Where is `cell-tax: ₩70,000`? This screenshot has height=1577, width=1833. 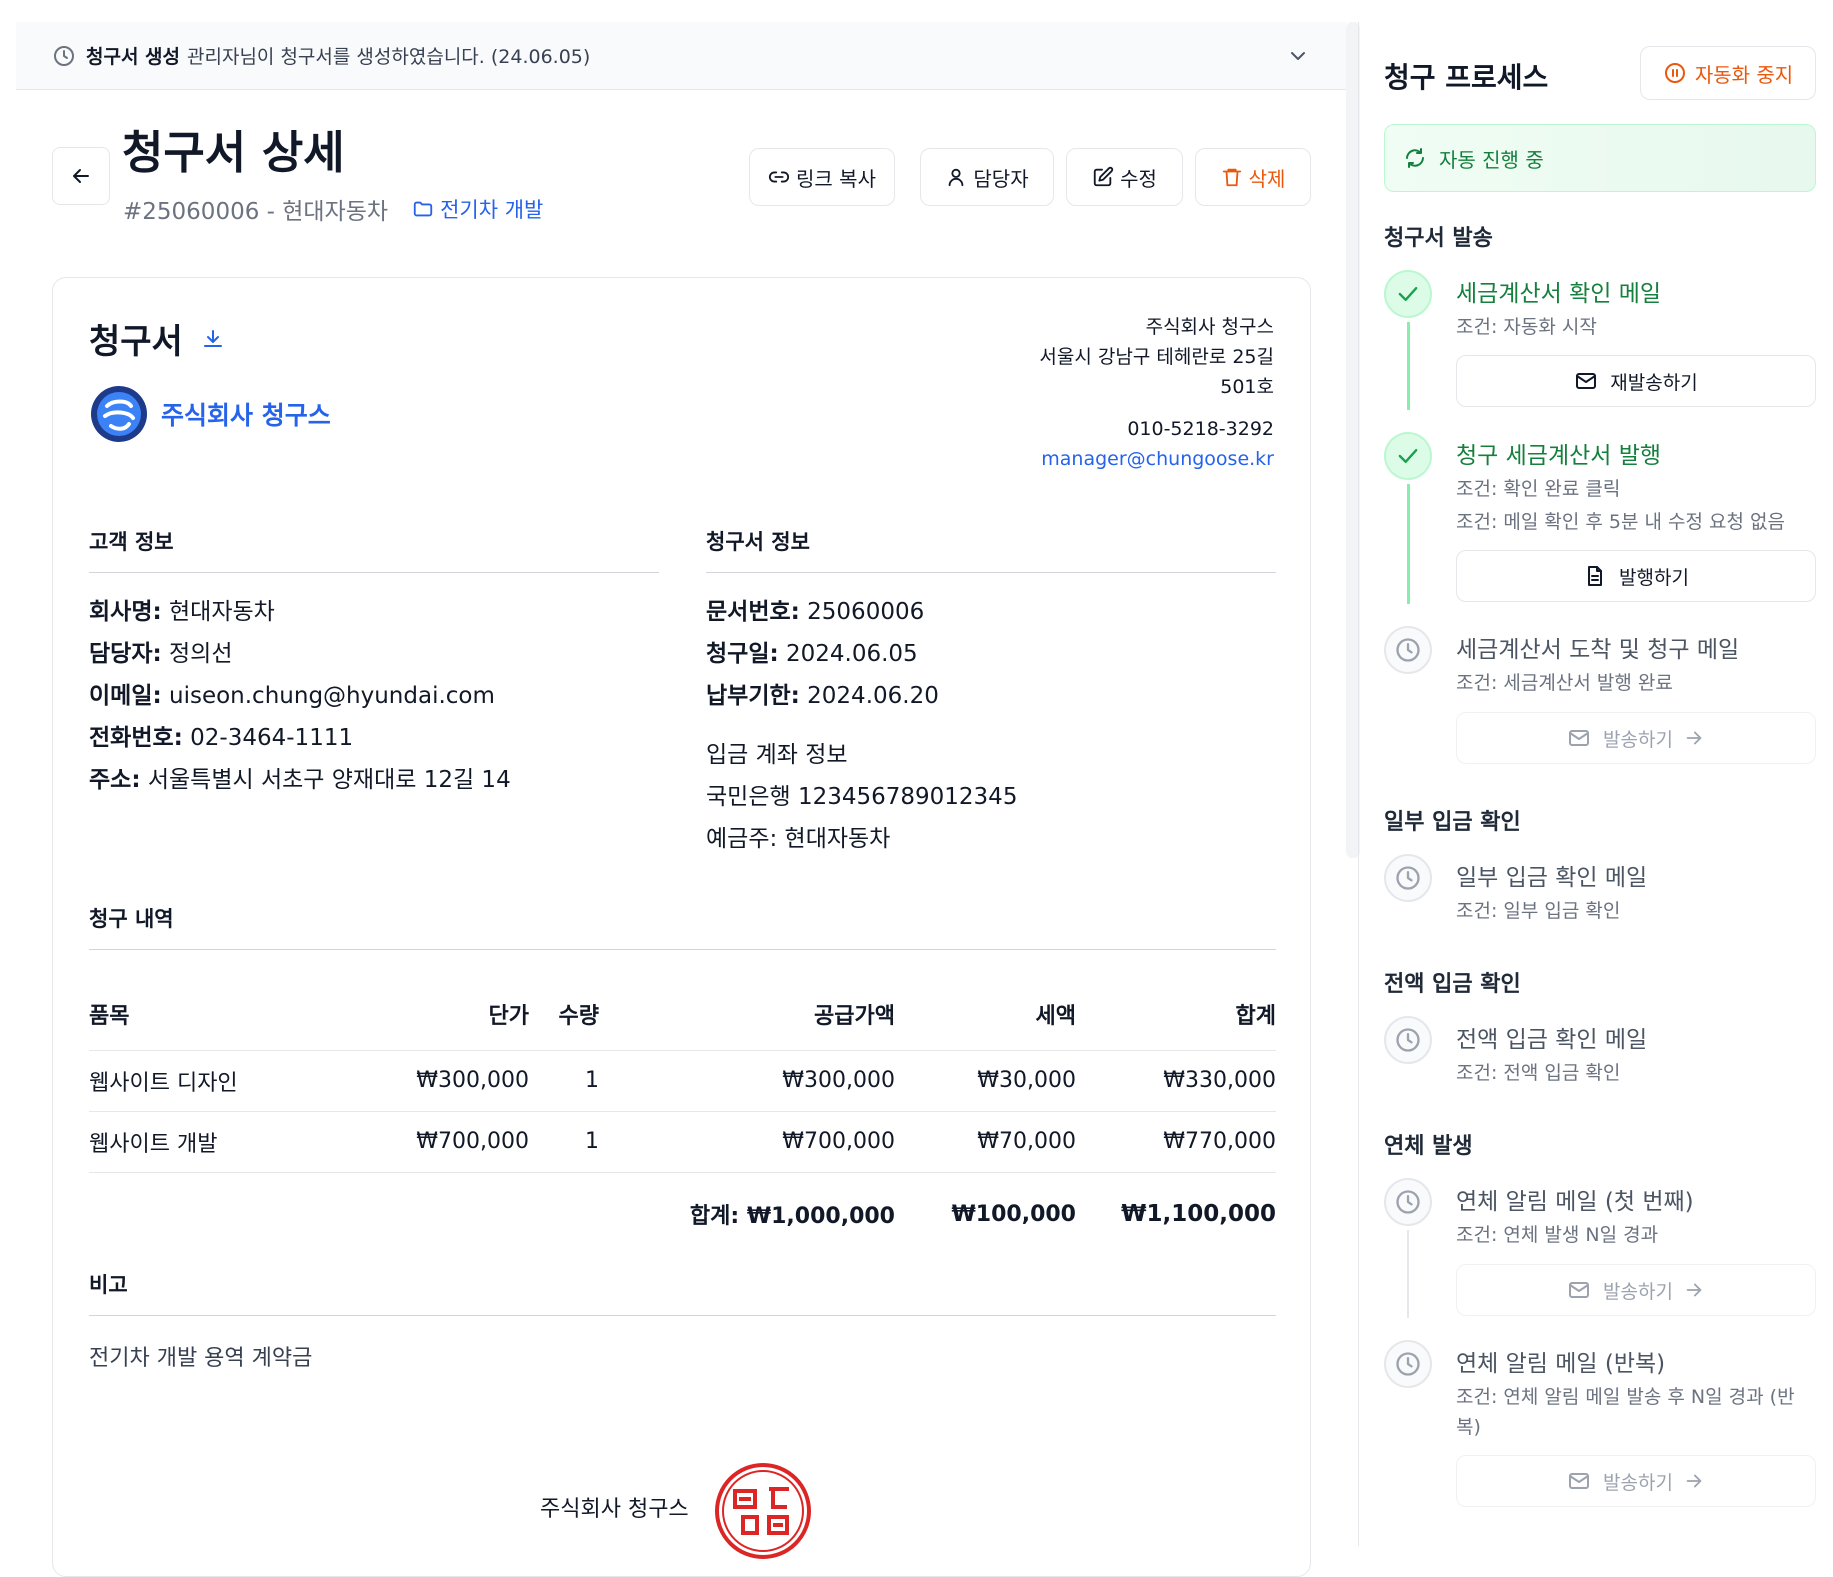 cell-tax: ₩70,000 is located at coordinates (985, 1142).